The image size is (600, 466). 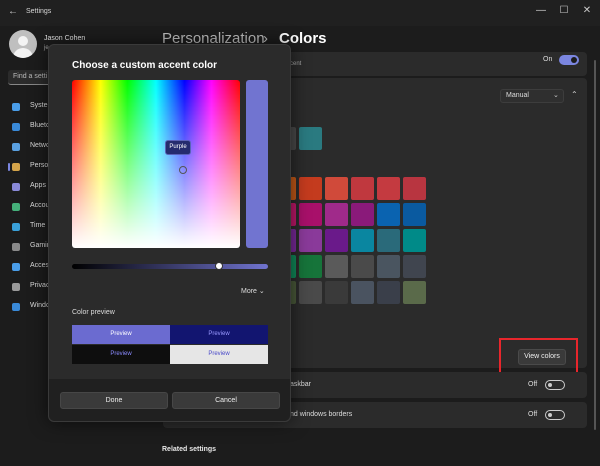 I want to click on borders-toggle, so click(x=555, y=415).